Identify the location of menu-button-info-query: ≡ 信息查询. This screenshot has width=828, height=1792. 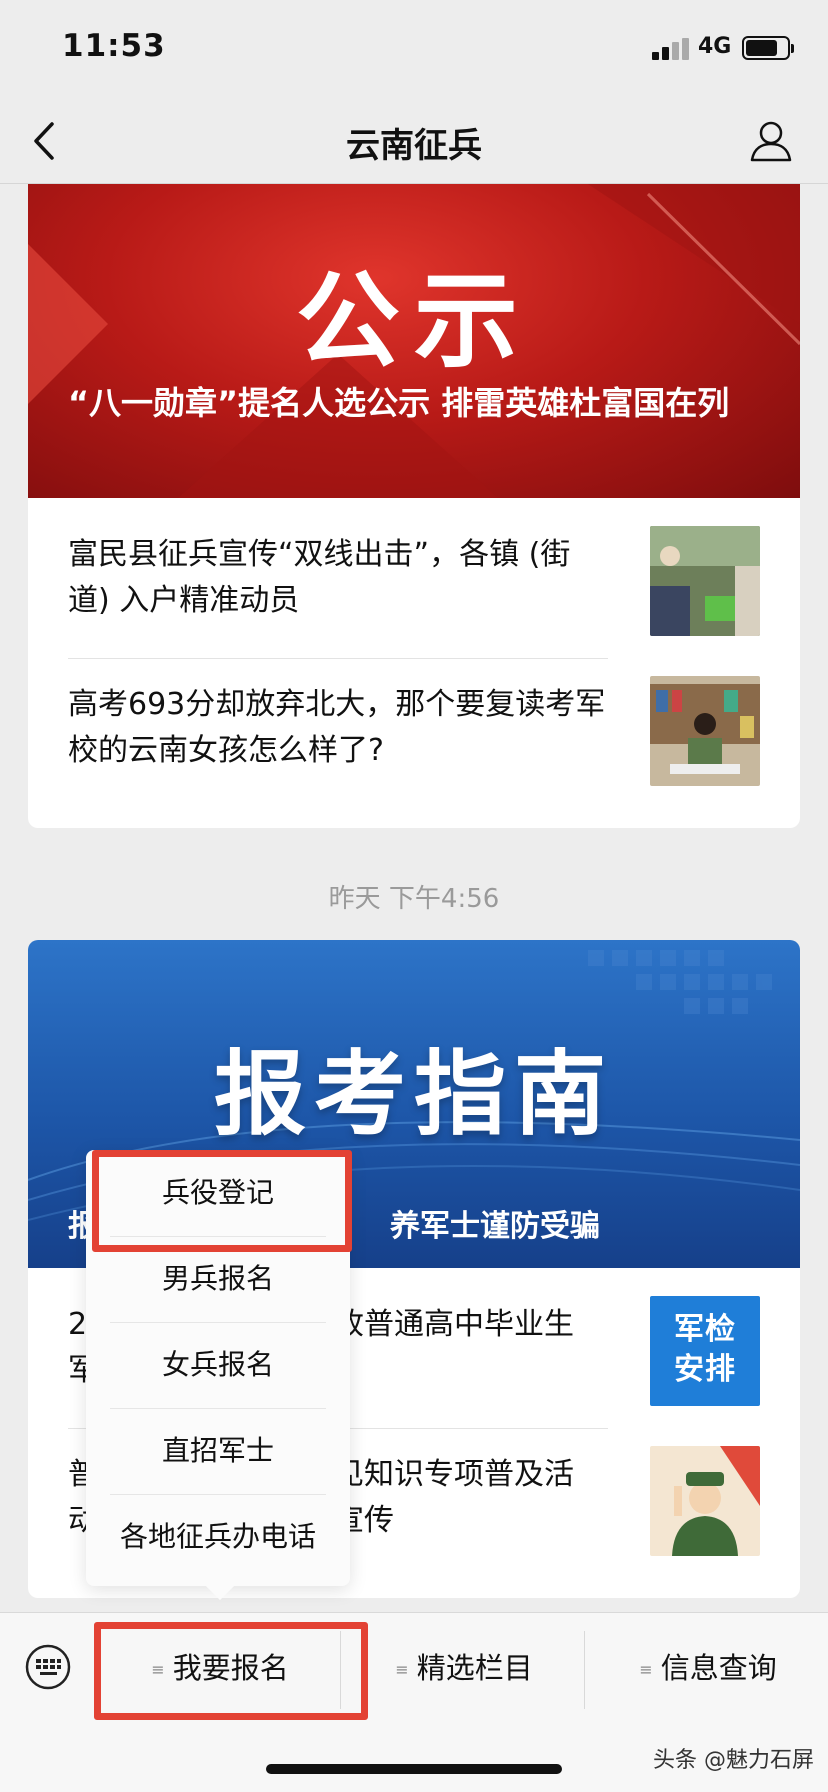
(708, 1668).